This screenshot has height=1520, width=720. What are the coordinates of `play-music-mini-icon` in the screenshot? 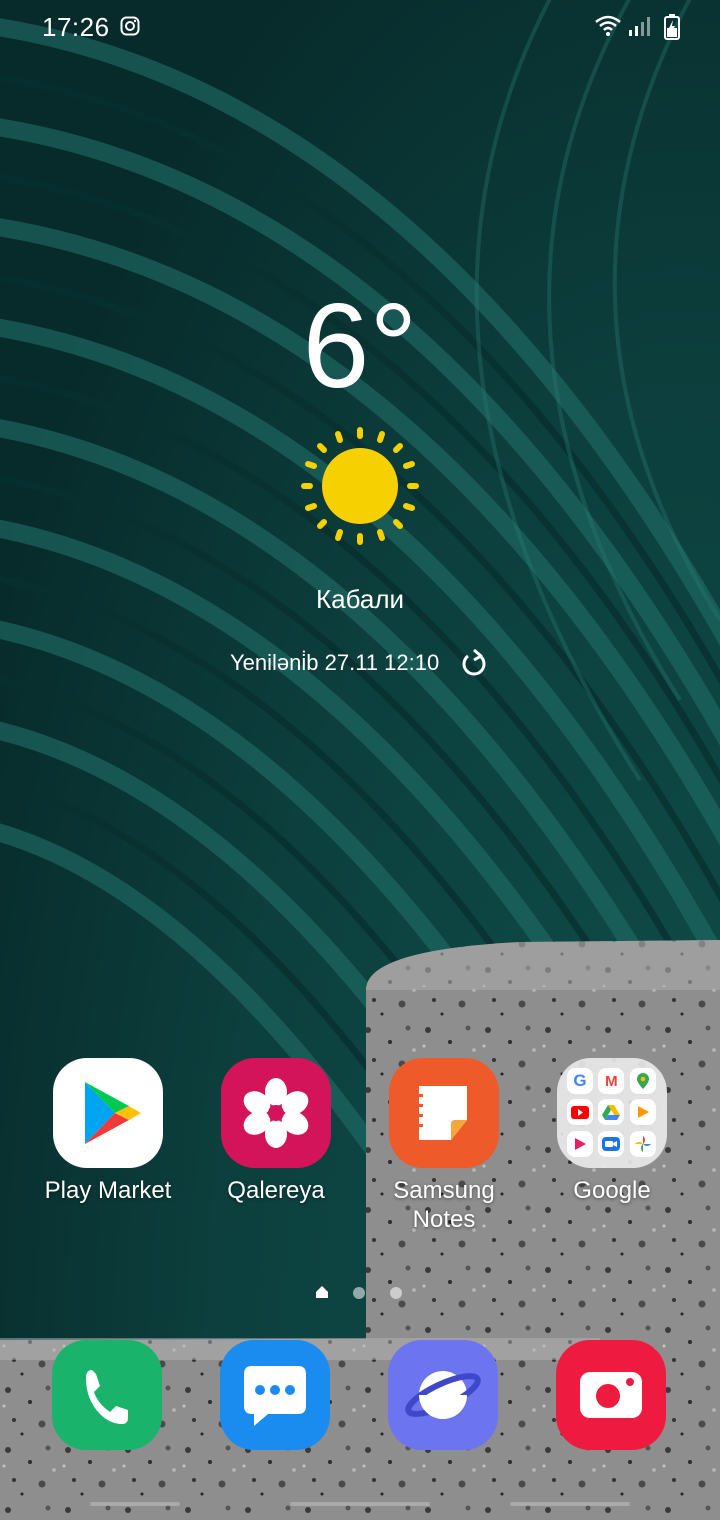 It's located at (580, 1143).